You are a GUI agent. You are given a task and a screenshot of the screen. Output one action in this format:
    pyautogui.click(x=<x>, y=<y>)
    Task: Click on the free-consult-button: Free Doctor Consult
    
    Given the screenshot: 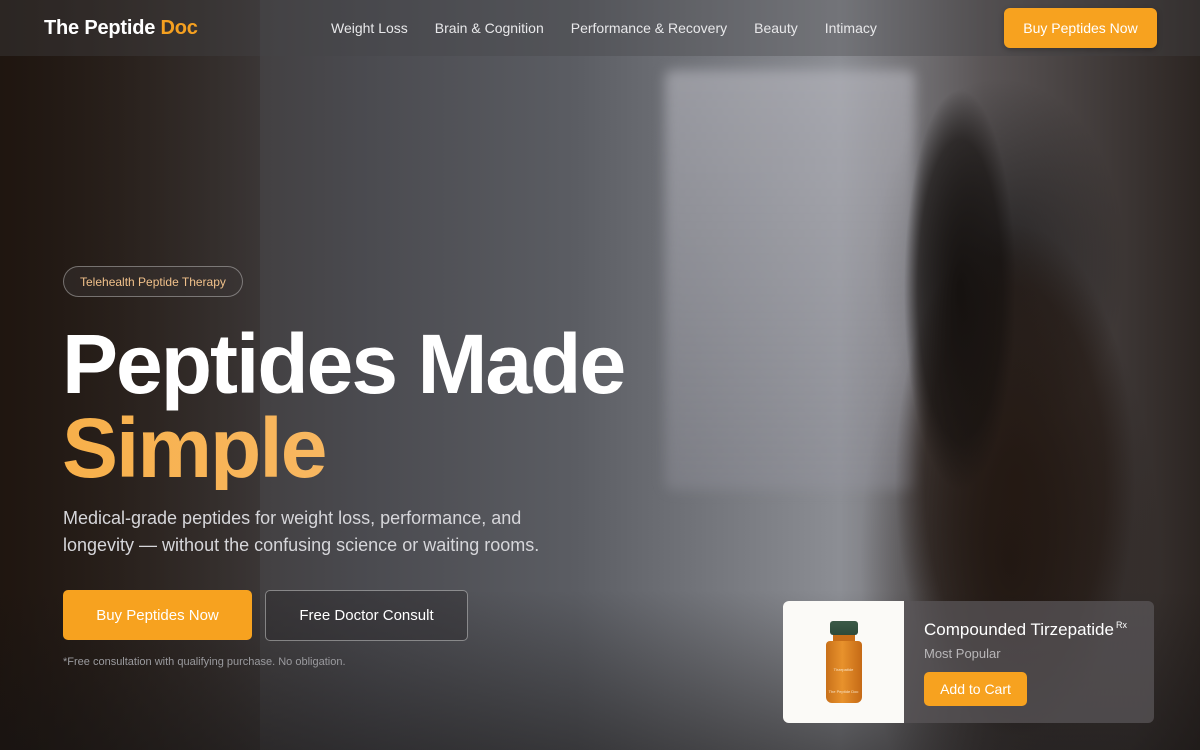 What is the action you would take?
    pyautogui.click(x=366, y=615)
    